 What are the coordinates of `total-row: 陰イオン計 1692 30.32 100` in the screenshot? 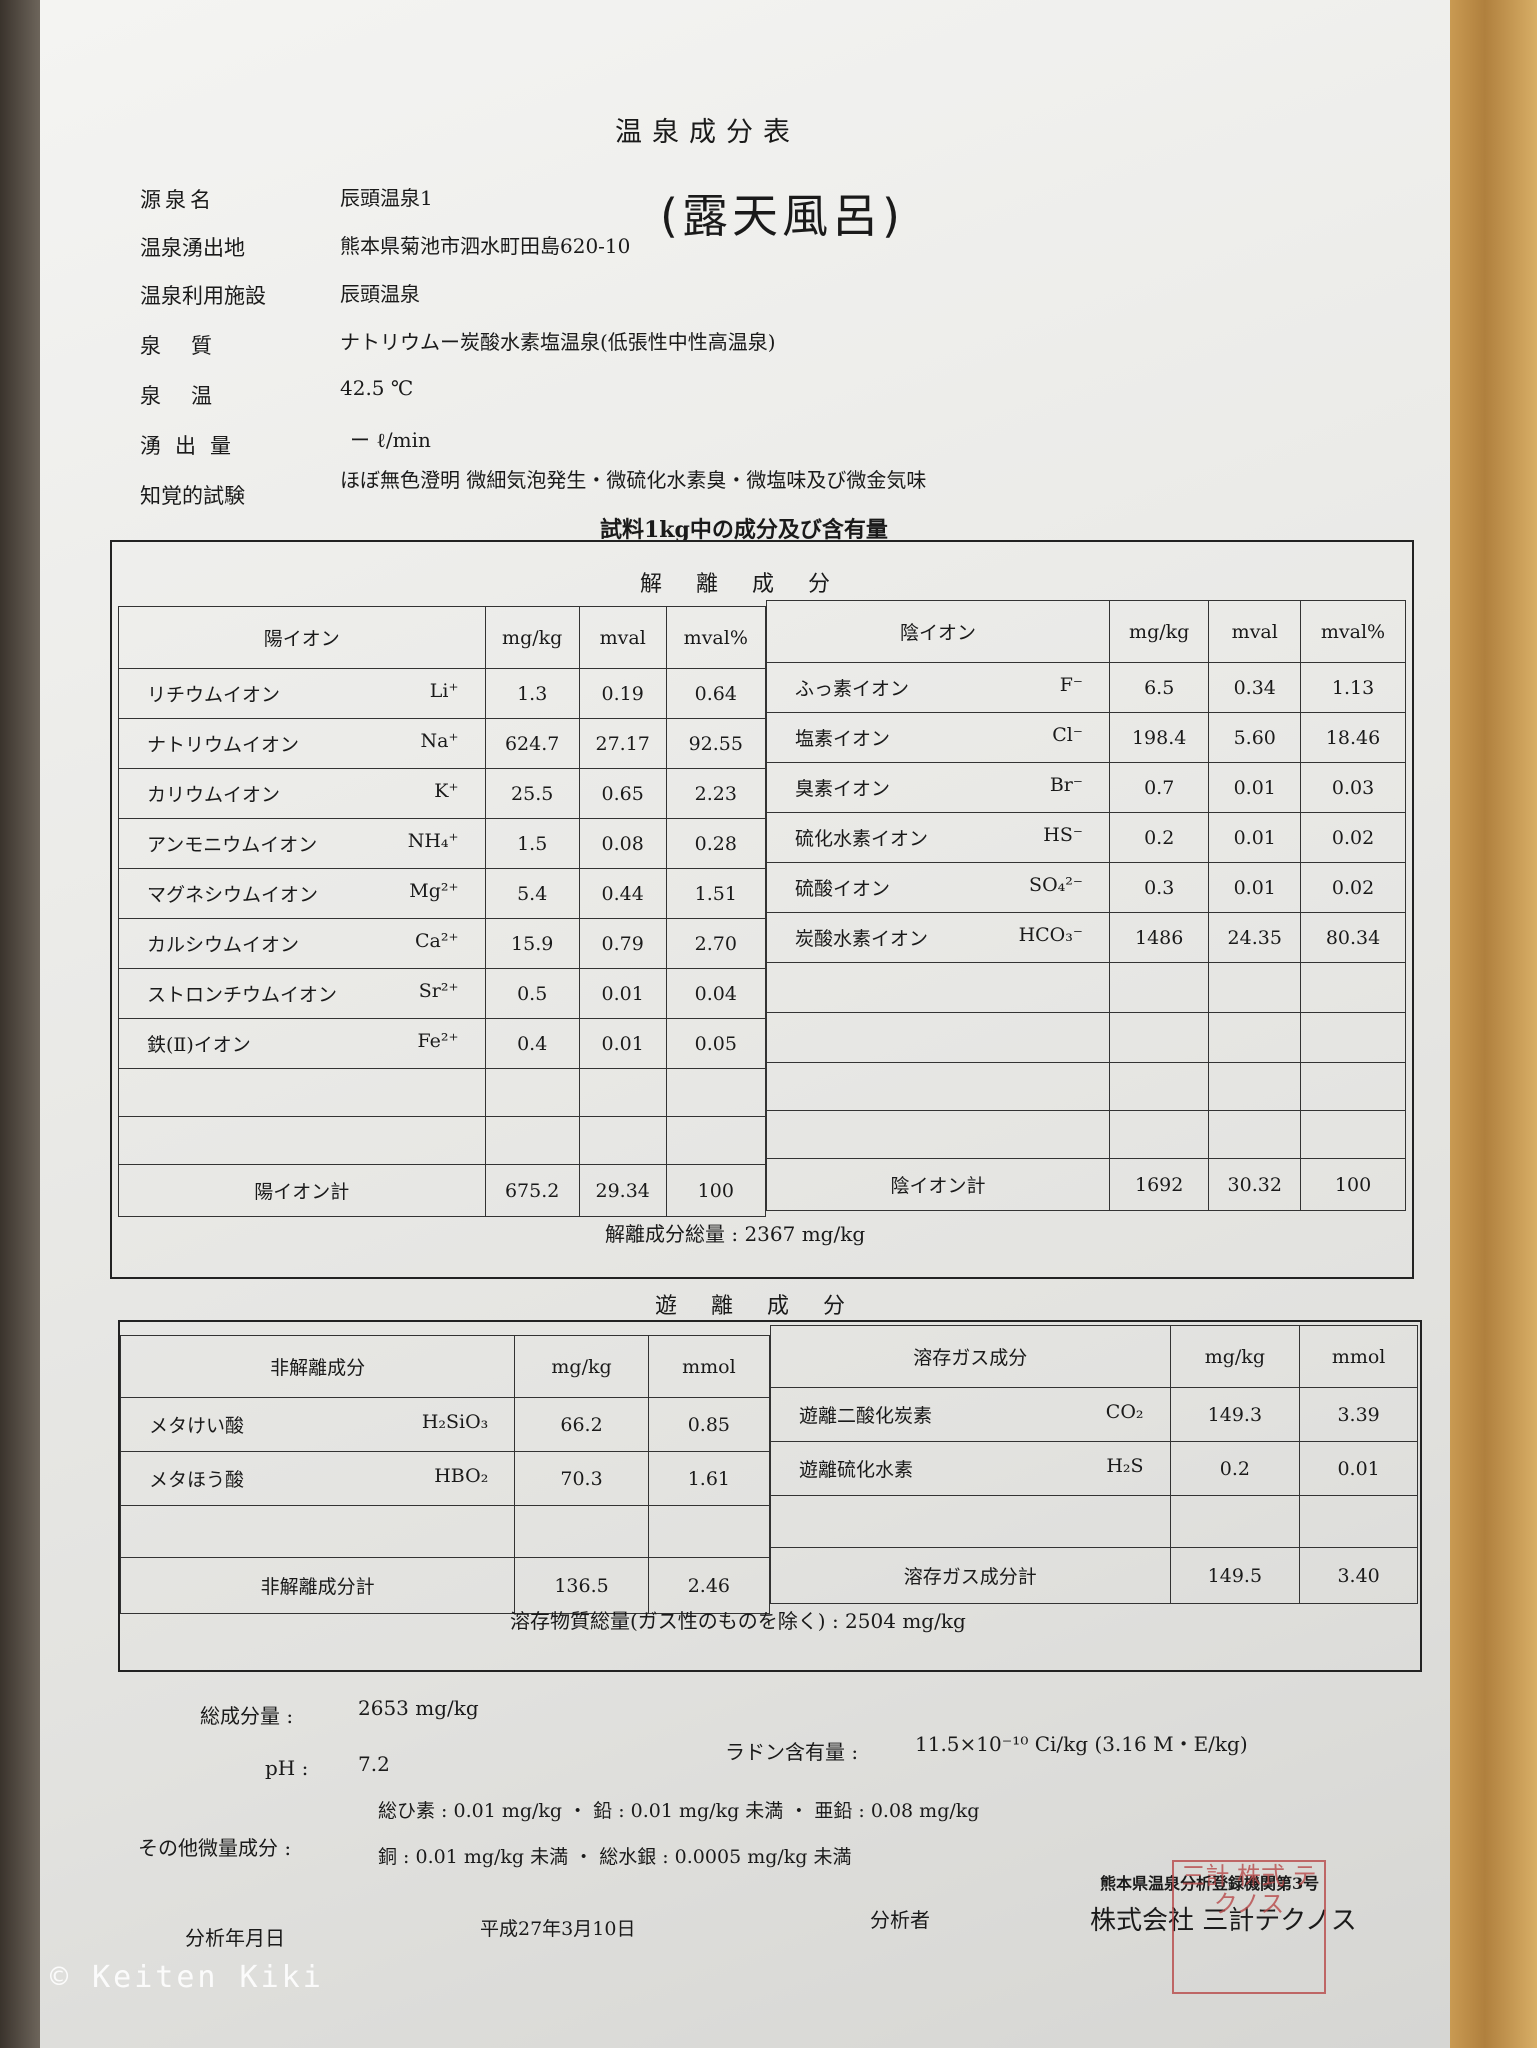 It's located at (1086, 1184).